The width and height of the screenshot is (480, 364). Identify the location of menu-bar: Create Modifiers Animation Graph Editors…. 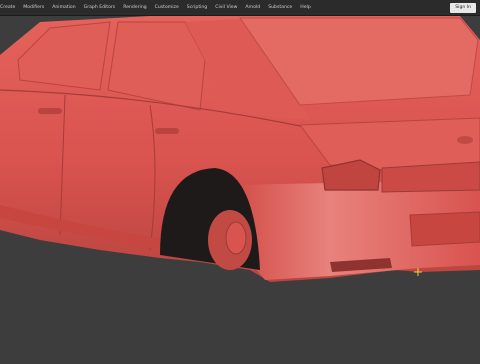
(240, 8).